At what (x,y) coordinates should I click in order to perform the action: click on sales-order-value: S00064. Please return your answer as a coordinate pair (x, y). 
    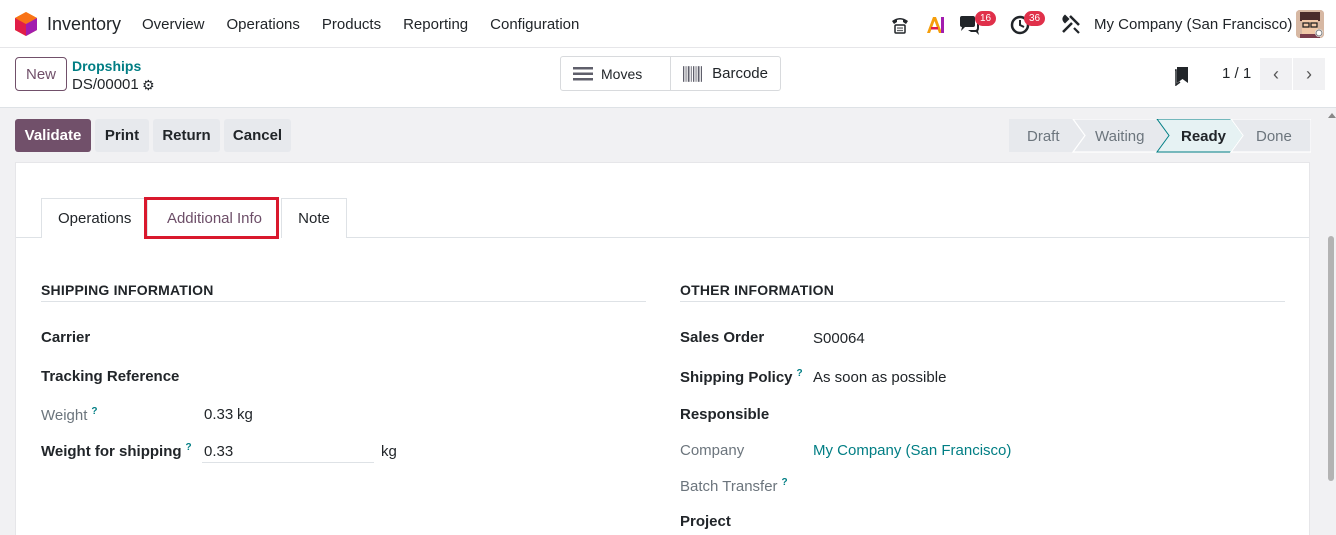
    Looking at the image, I should click on (839, 338).